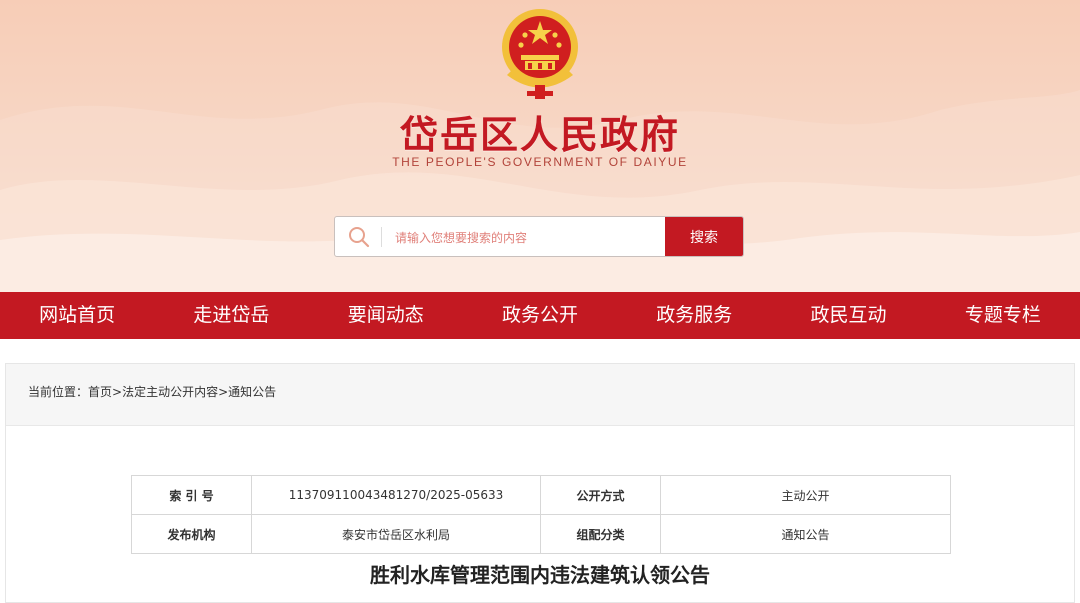 Image resolution: width=1080 pixels, height=603 pixels. I want to click on search-button: 搜索, so click(704, 236).